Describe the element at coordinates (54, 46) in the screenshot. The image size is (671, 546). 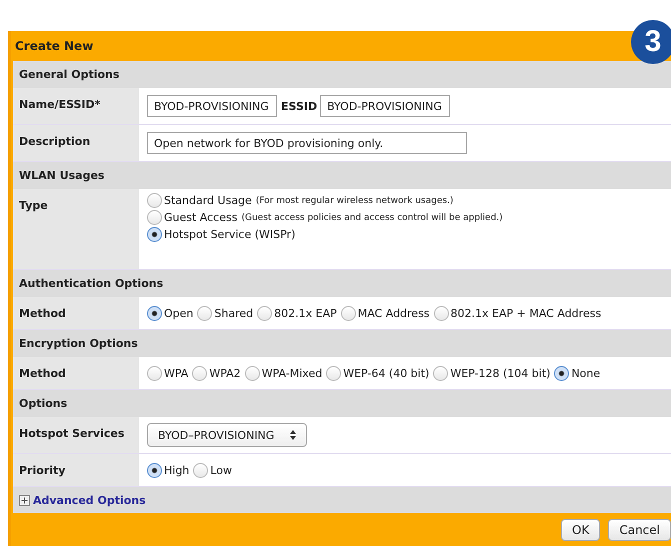
I see `dialog-title: Create New` at that location.